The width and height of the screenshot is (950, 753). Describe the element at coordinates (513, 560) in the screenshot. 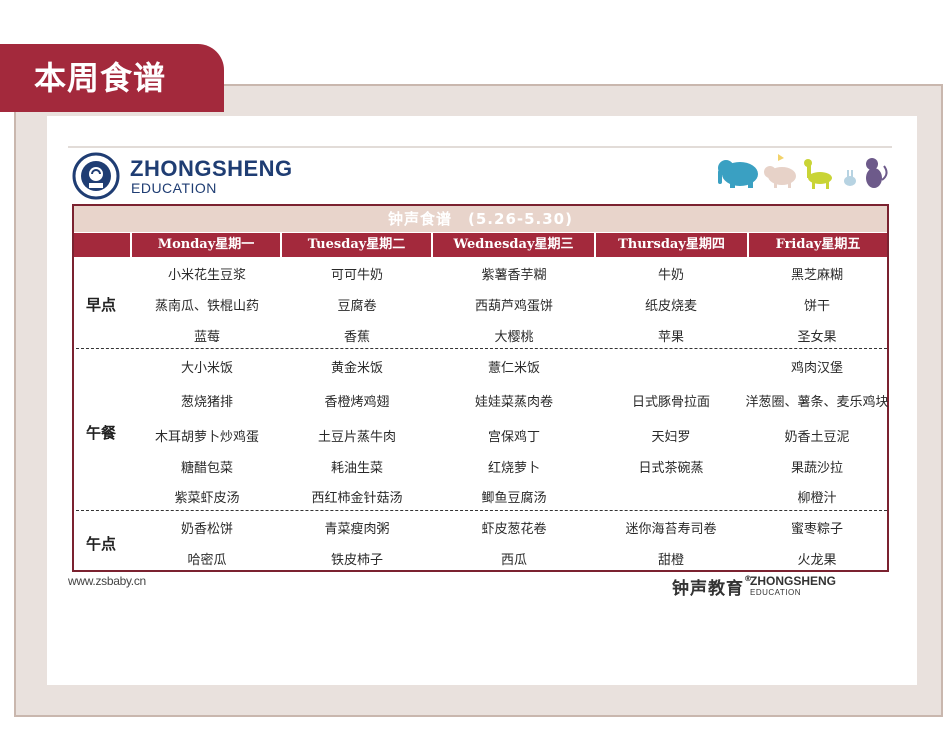

I see `menu-cell: 西瓜` at that location.